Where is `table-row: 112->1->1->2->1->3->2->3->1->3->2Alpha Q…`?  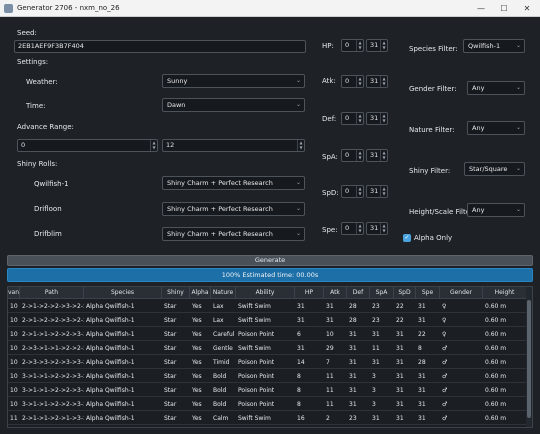 table-row: 112->1->1->2->1->3->2->3->1->3->2Alpha Q… is located at coordinates (267, 426).